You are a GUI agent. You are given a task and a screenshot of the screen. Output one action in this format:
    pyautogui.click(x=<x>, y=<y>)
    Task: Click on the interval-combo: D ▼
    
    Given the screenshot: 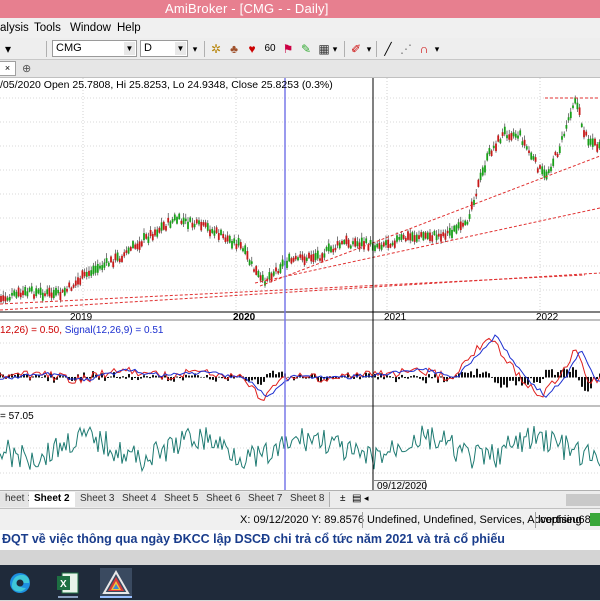 What is the action you would take?
    pyautogui.click(x=164, y=48)
    